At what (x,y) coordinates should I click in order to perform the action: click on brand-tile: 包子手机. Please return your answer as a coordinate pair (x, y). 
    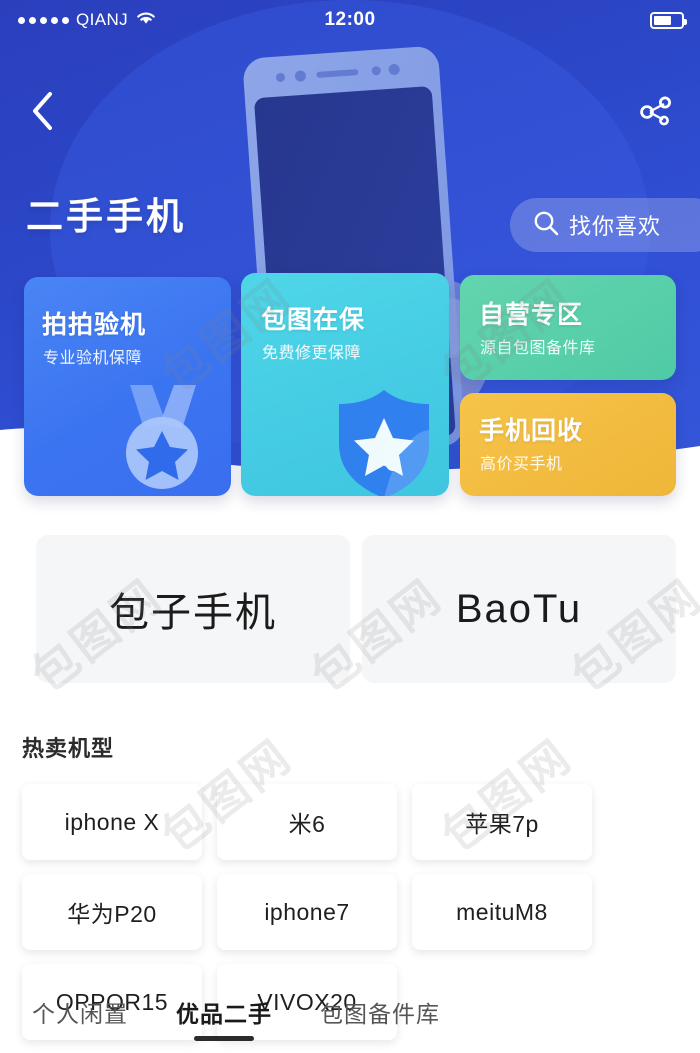
    Looking at the image, I should click on (193, 609).